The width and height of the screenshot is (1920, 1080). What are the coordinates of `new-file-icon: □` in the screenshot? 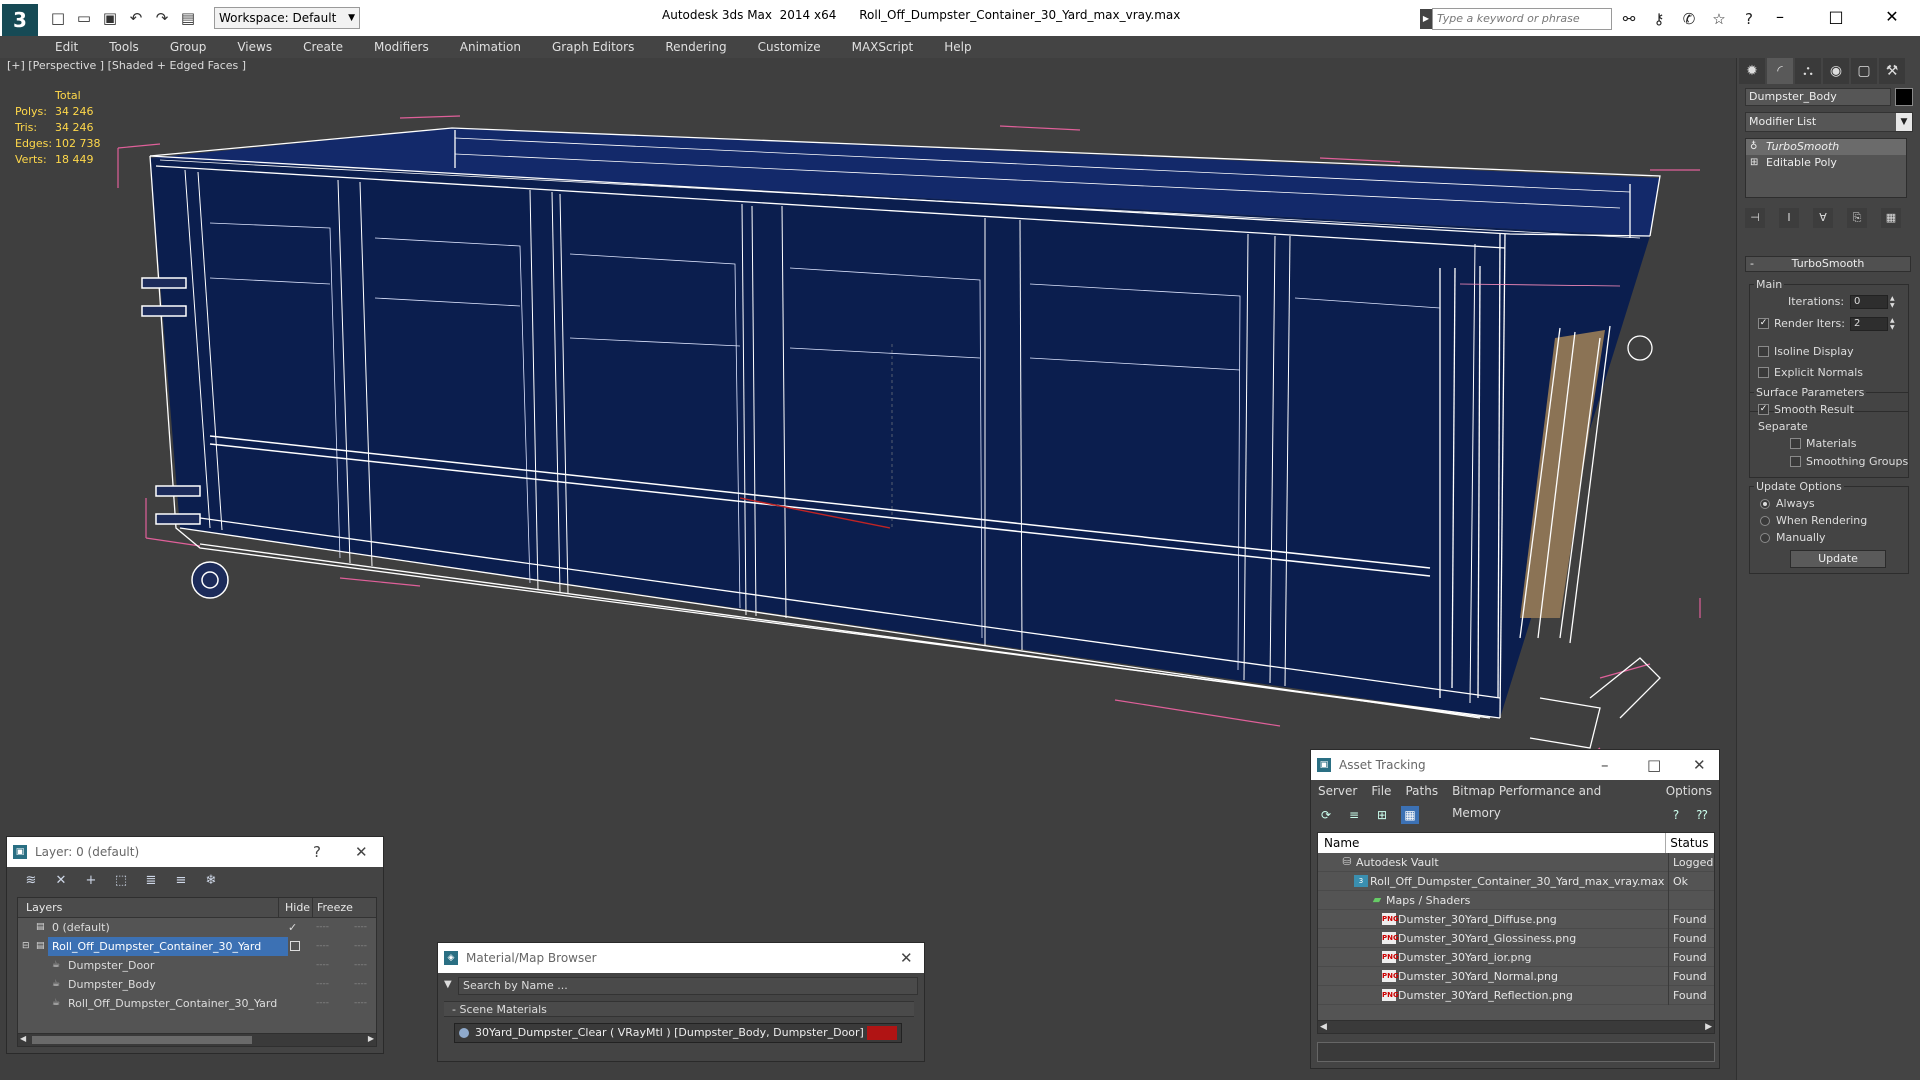 It's located at (58, 18).